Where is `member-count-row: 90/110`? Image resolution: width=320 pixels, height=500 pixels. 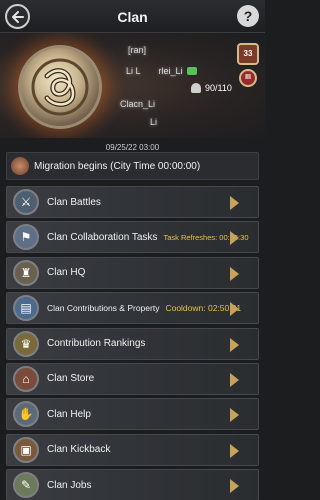 member-count-row: 90/110 is located at coordinates (211, 88).